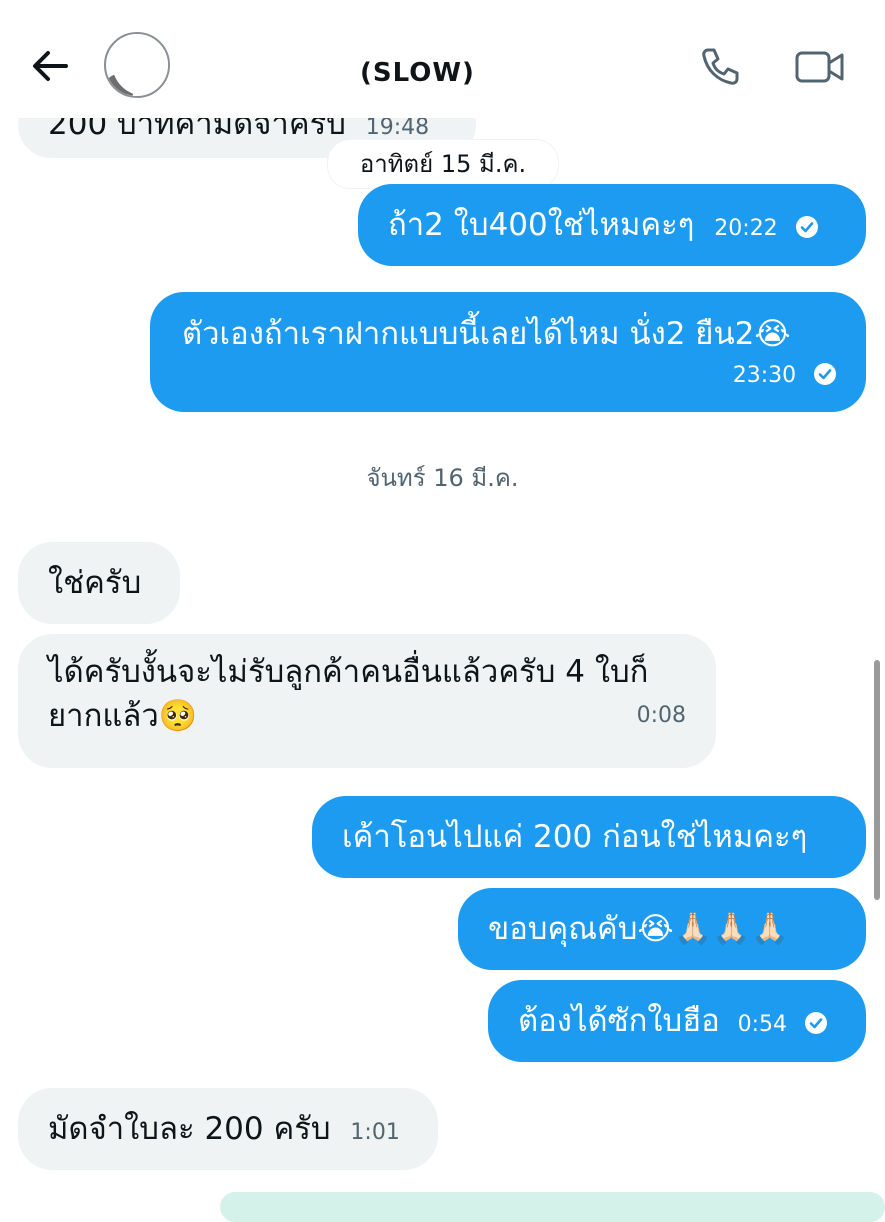 The image size is (885, 1222). I want to click on date-separator: จันทร์ 16 มี.ค., so click(442, 478).